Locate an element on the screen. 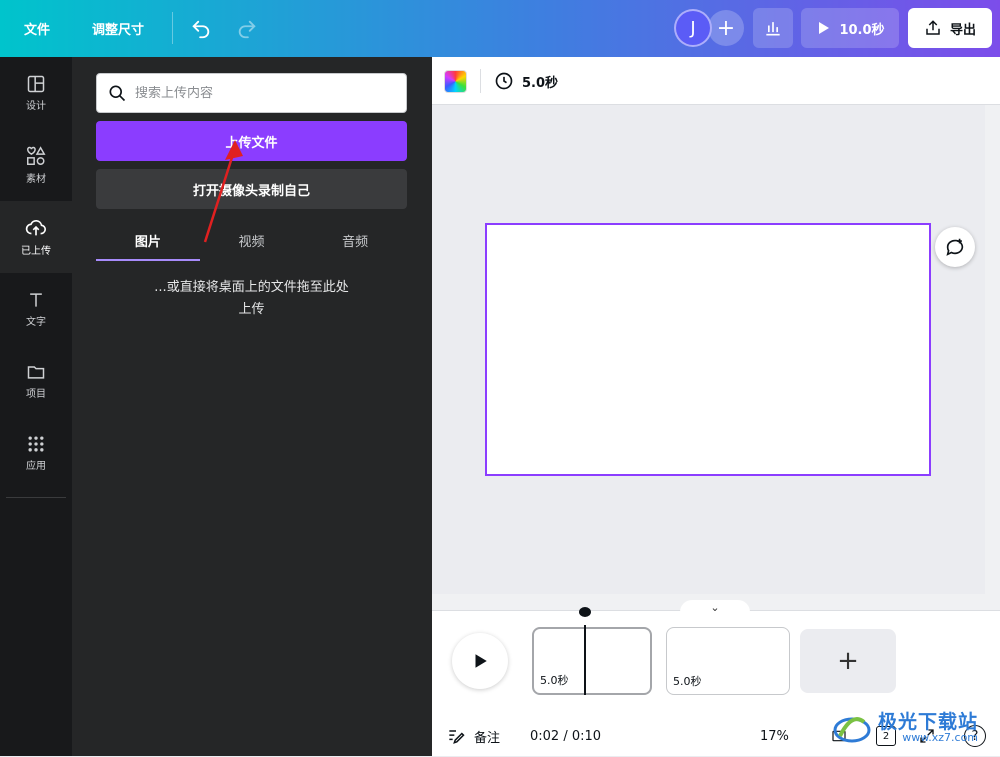  rail-item-projects: 项目 is located at coordinates (36, 381).